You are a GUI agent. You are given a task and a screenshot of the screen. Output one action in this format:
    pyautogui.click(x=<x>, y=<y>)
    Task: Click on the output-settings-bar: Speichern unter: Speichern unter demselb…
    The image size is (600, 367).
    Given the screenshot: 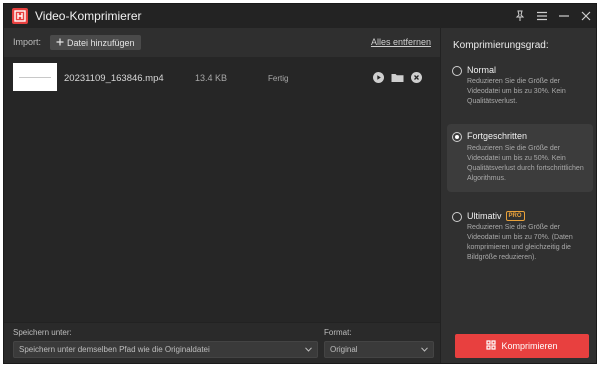 What is the action you would take?
    pyautogui.click(x=222, y=342)
    